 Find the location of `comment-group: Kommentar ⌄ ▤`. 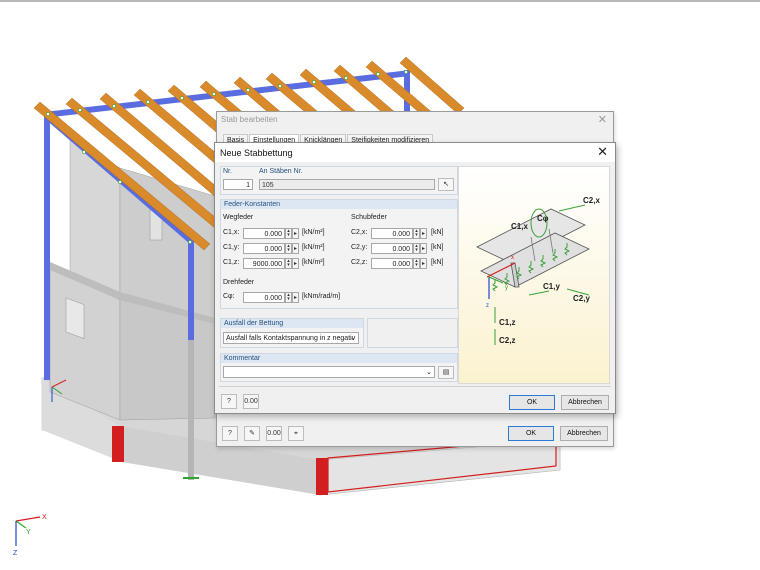

comment-group: Kommentar ⌄ ▤ is located at coordinates (339, 367).